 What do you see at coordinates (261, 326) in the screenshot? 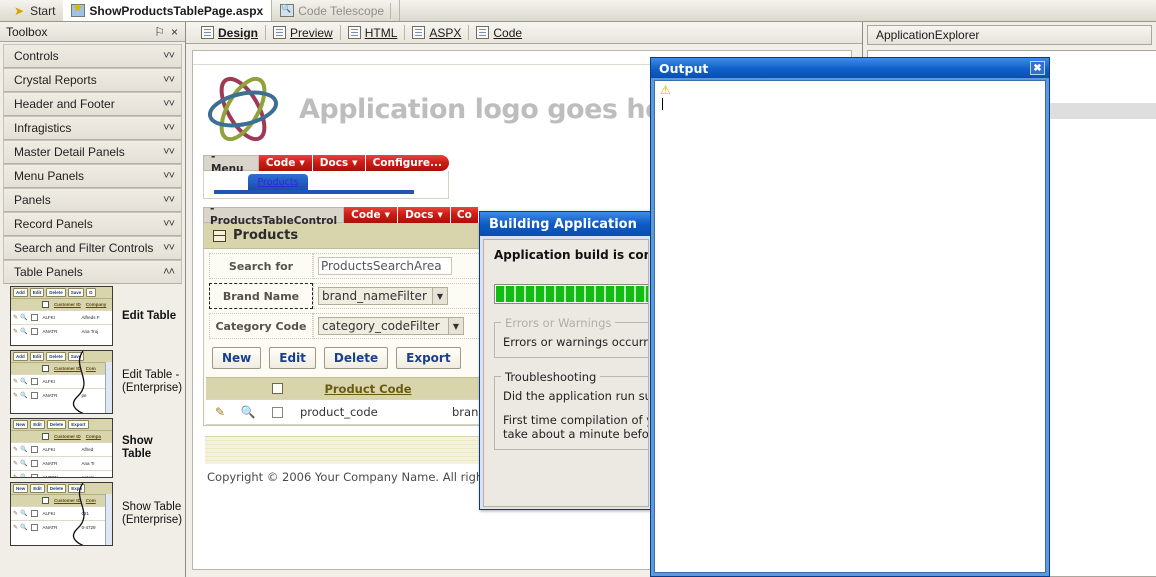
I see `category-code-label: Category Code` at bounding box center [261, 326].